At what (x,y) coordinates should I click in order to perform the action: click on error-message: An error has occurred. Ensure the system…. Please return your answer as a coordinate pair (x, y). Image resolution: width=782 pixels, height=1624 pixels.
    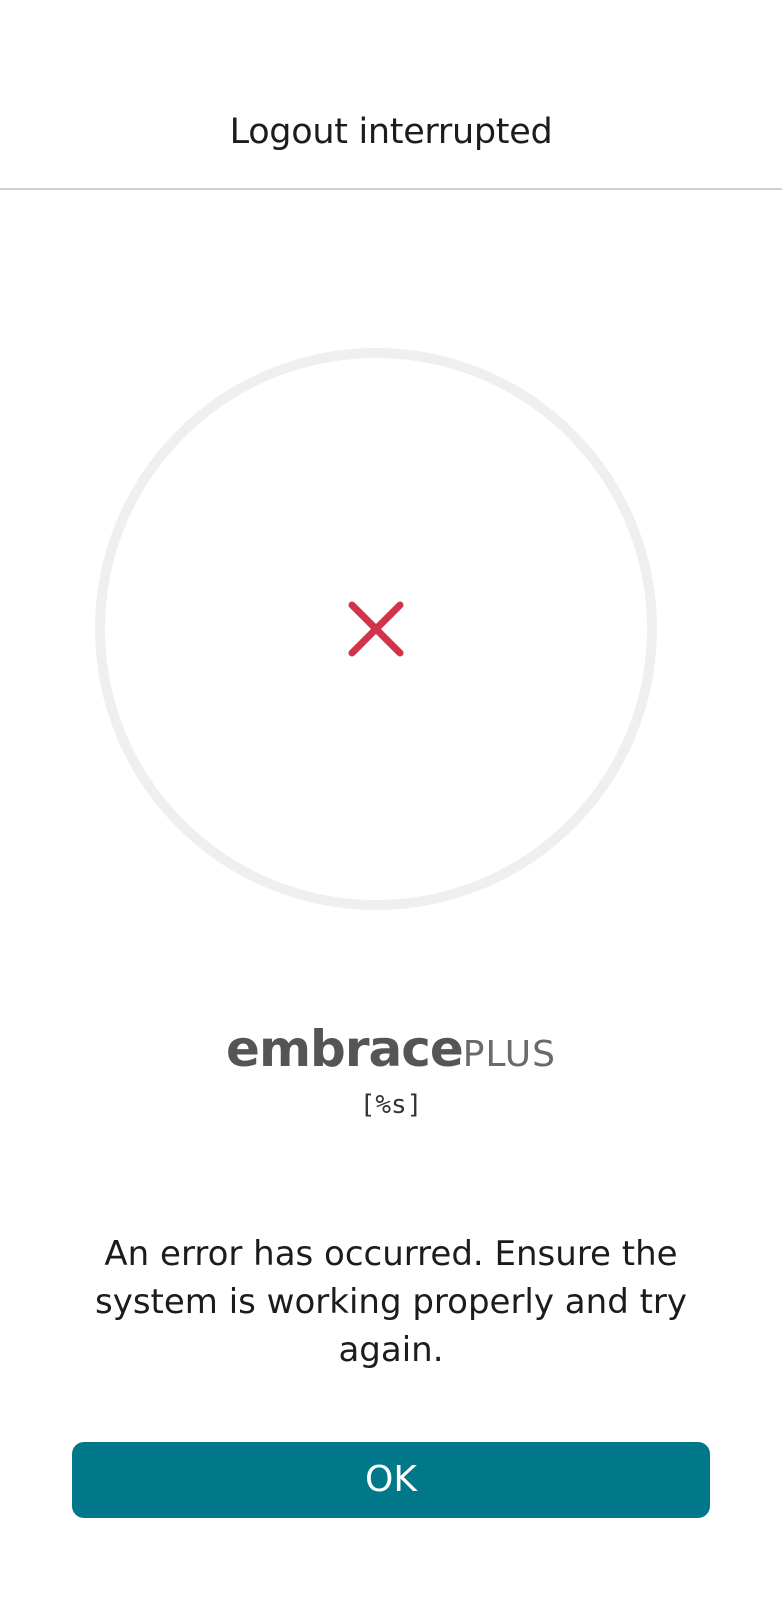
    Looking at the image, I should click on (391, 1302).